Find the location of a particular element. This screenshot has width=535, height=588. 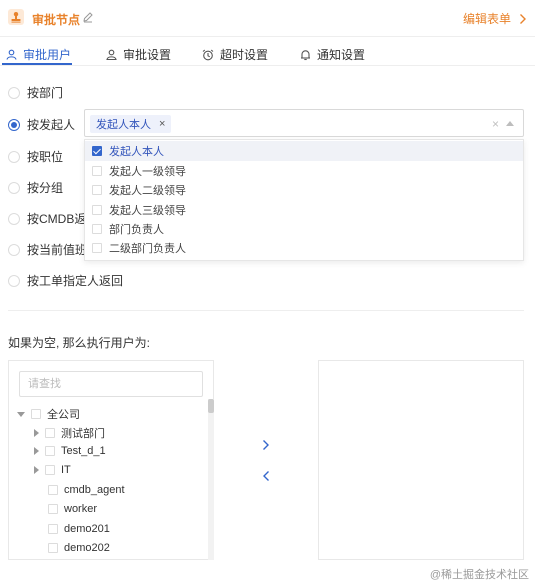

node-title: 审批节点 is located at coordinates (56, 20).